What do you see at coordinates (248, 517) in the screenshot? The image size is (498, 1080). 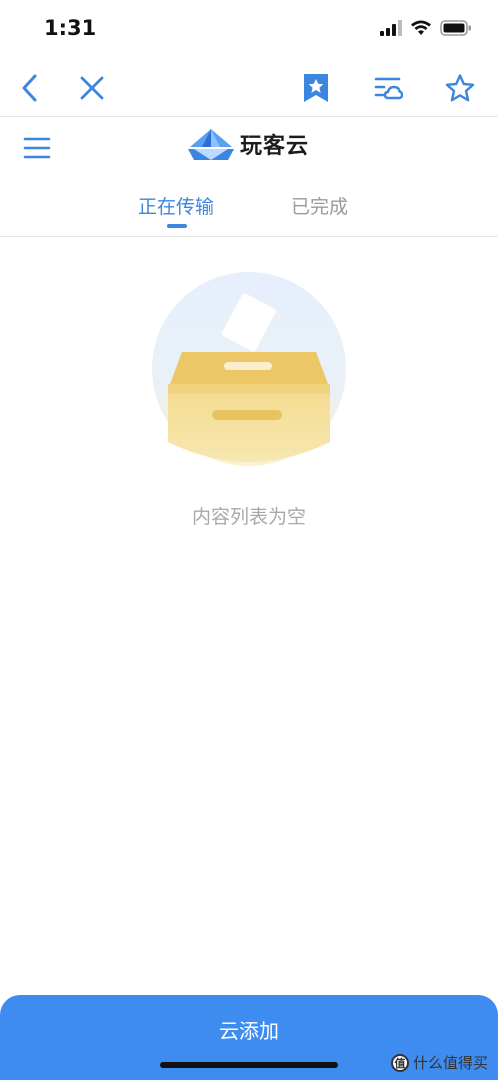 I see `empty-state-message: 内容列表为空` at bounding box center [248, 517].